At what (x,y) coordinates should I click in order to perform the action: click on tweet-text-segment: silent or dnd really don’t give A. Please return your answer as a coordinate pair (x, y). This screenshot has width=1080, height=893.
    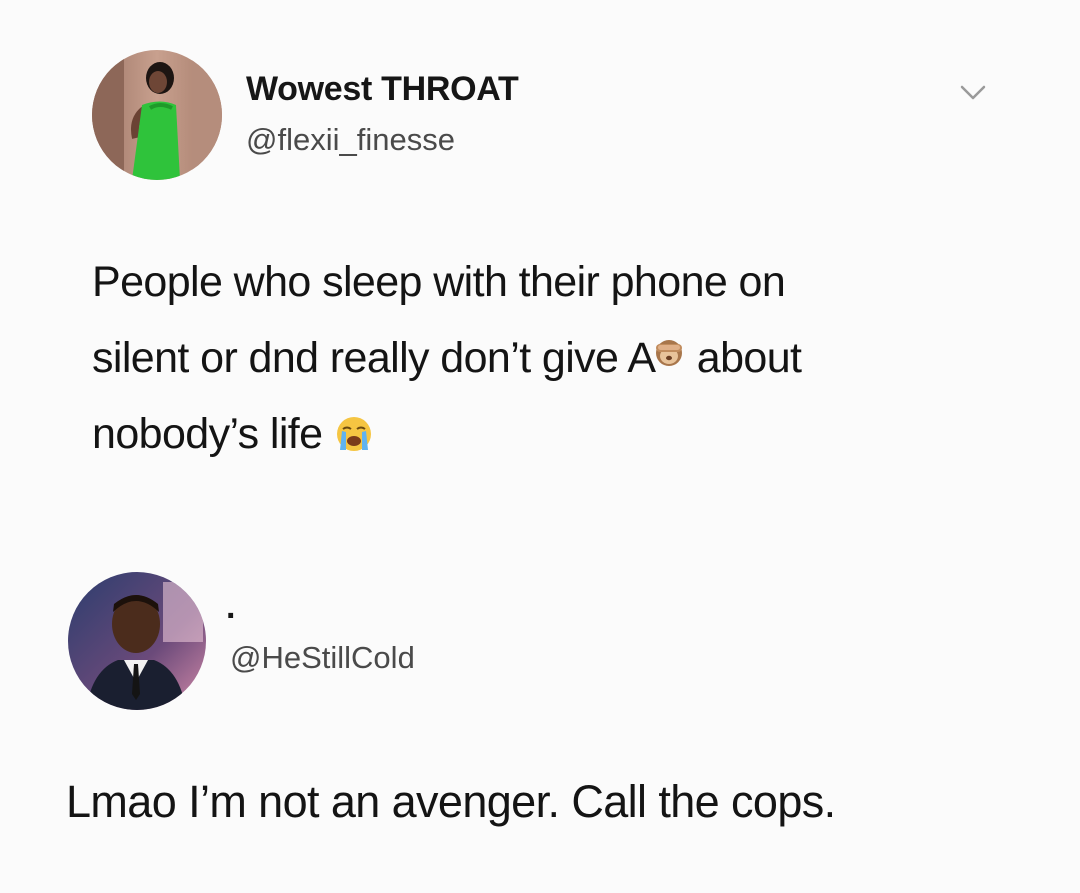
    Looking at the image, I should click on (374, 358).